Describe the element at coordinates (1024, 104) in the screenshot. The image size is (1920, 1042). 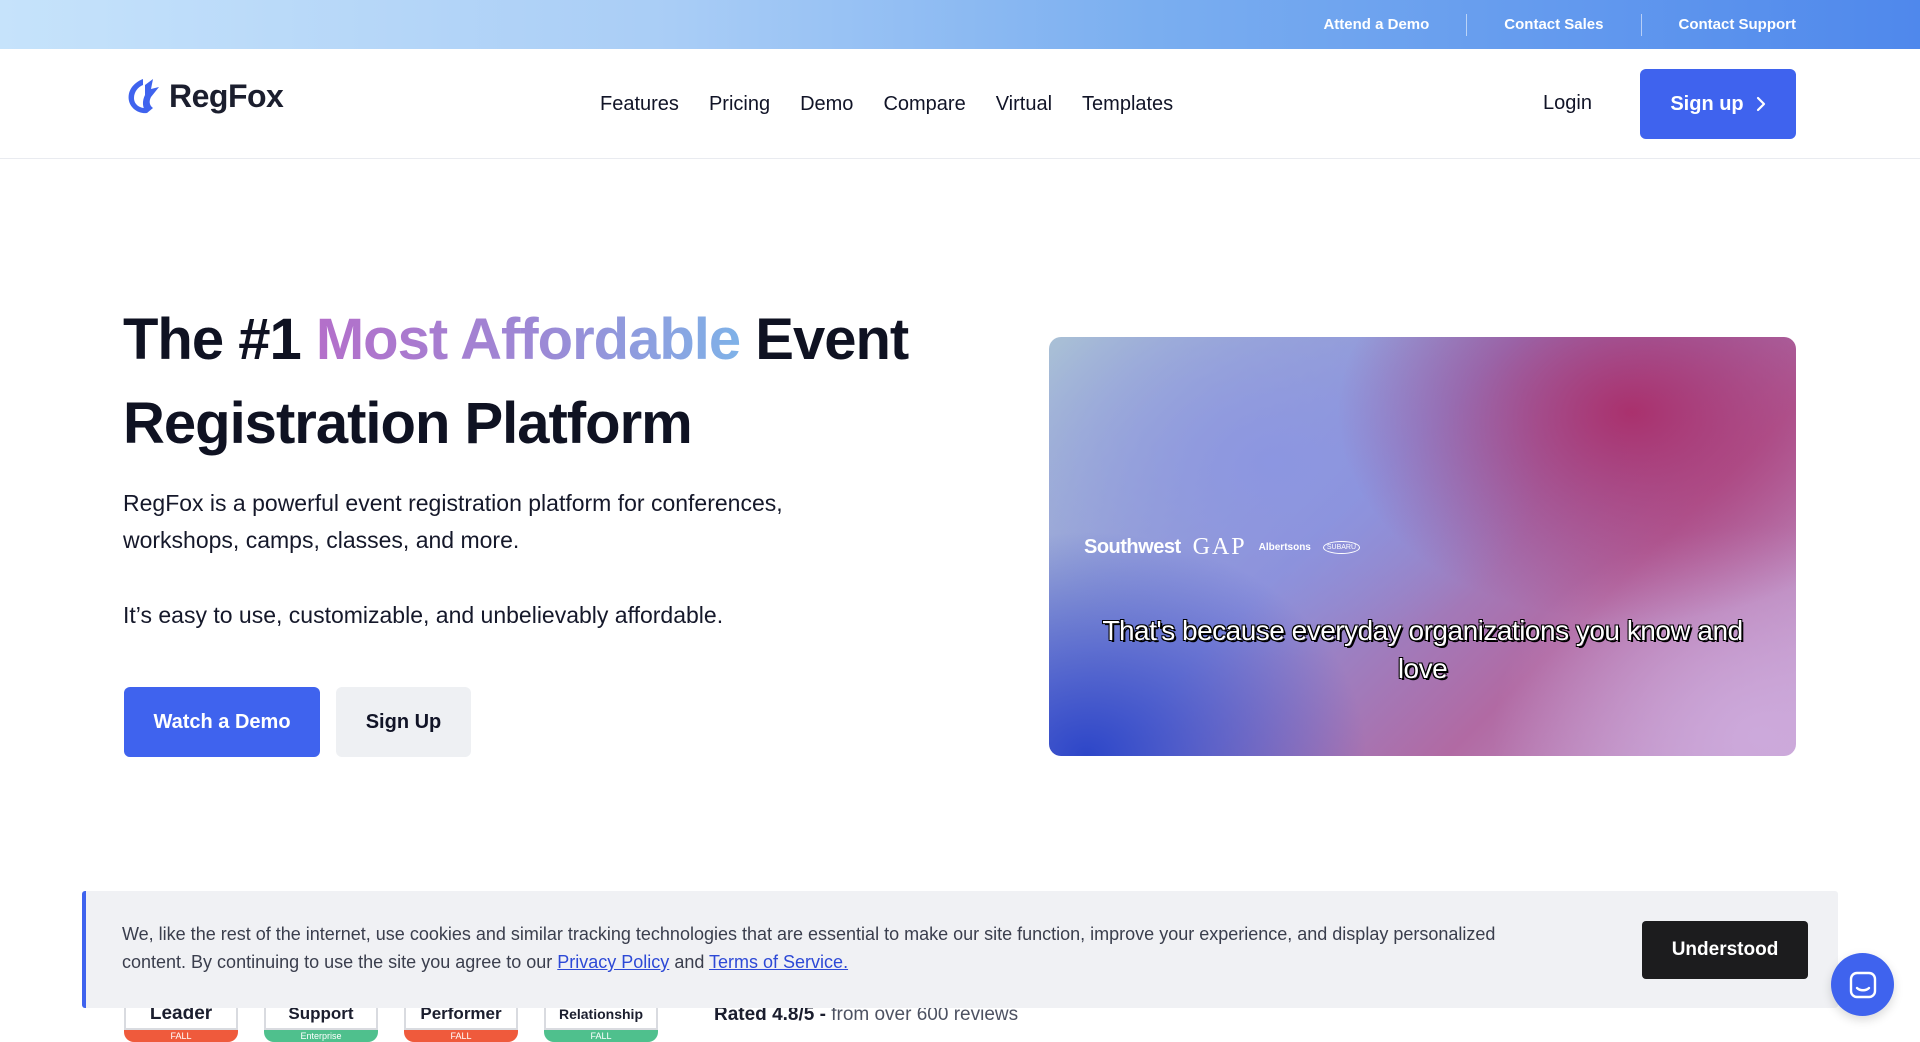
I see `nav-link-virtual: Virtual` at that location.